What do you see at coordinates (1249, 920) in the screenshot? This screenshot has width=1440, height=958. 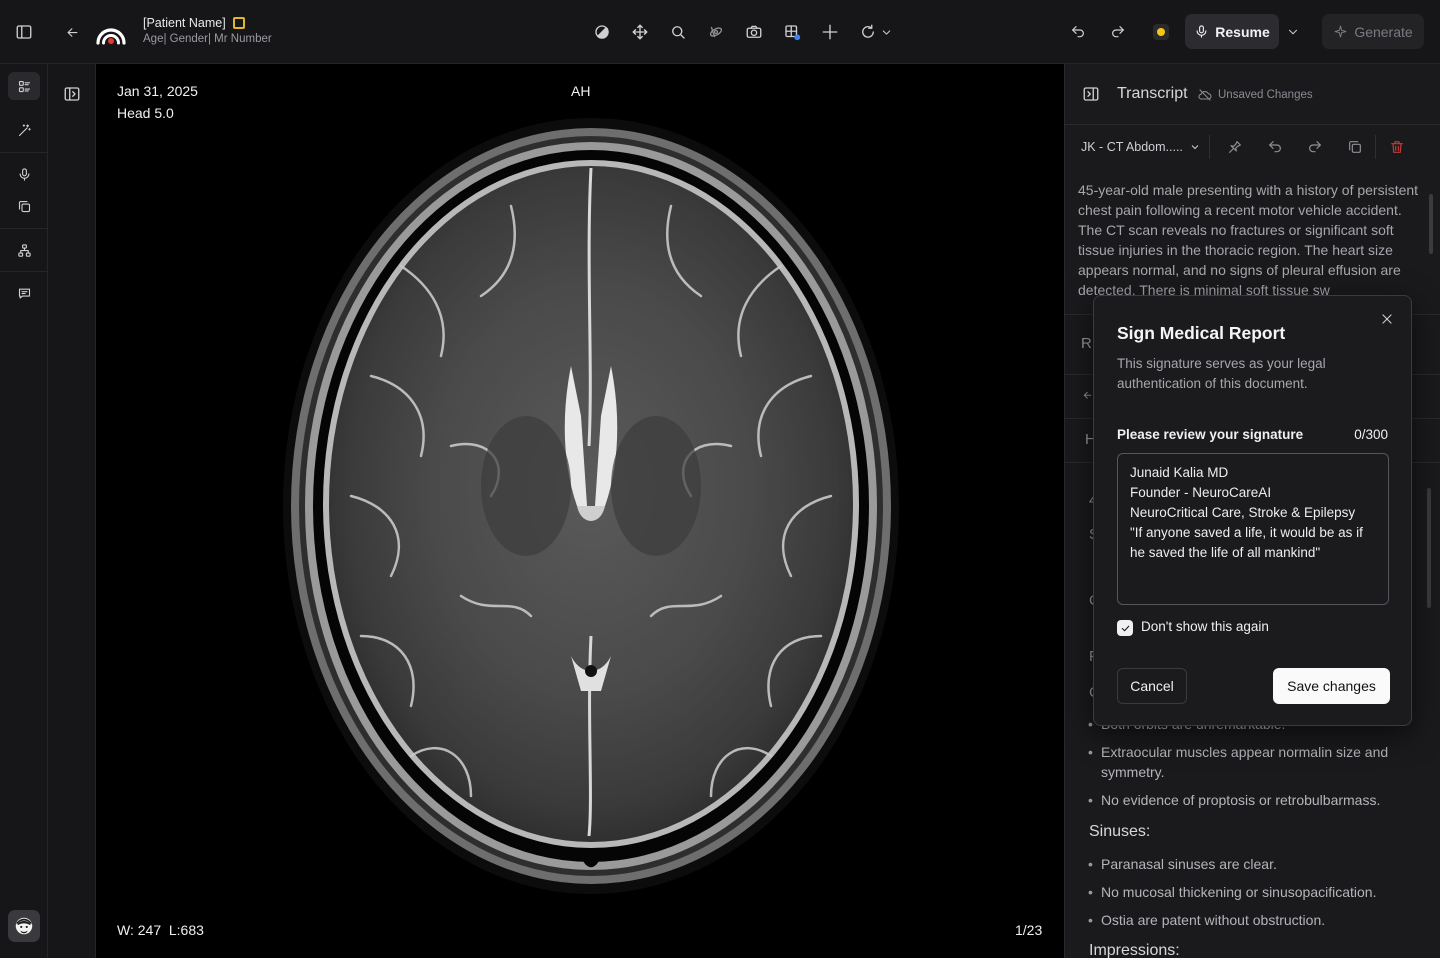 I see `list-item: Ostia are patent without obstruction.` at bounding box center [1249, 920].